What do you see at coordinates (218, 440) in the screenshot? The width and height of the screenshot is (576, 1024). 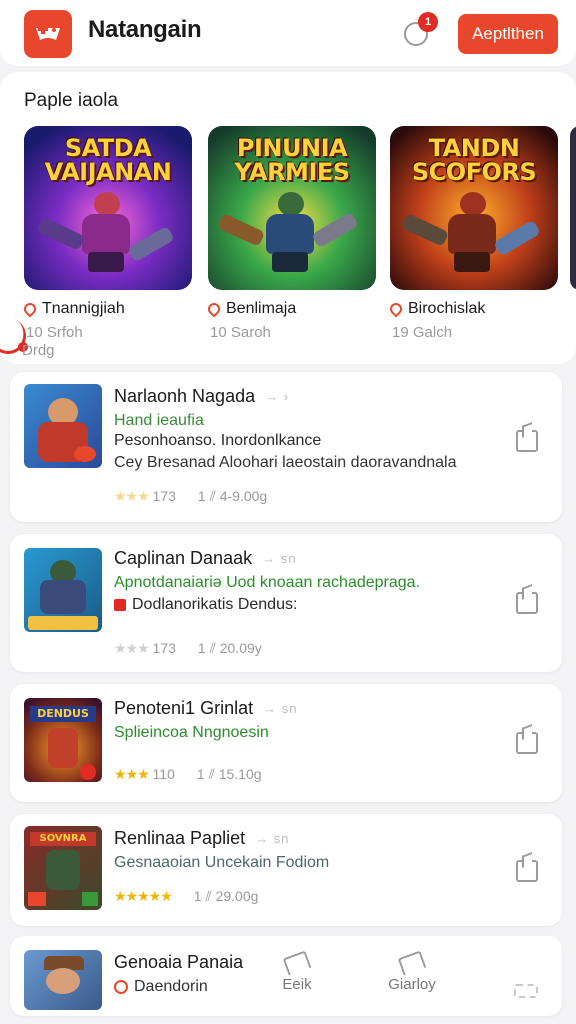 I see `game-publisher: Pesonhoanso. Inordonlkance` at bounding box center [218, 440].